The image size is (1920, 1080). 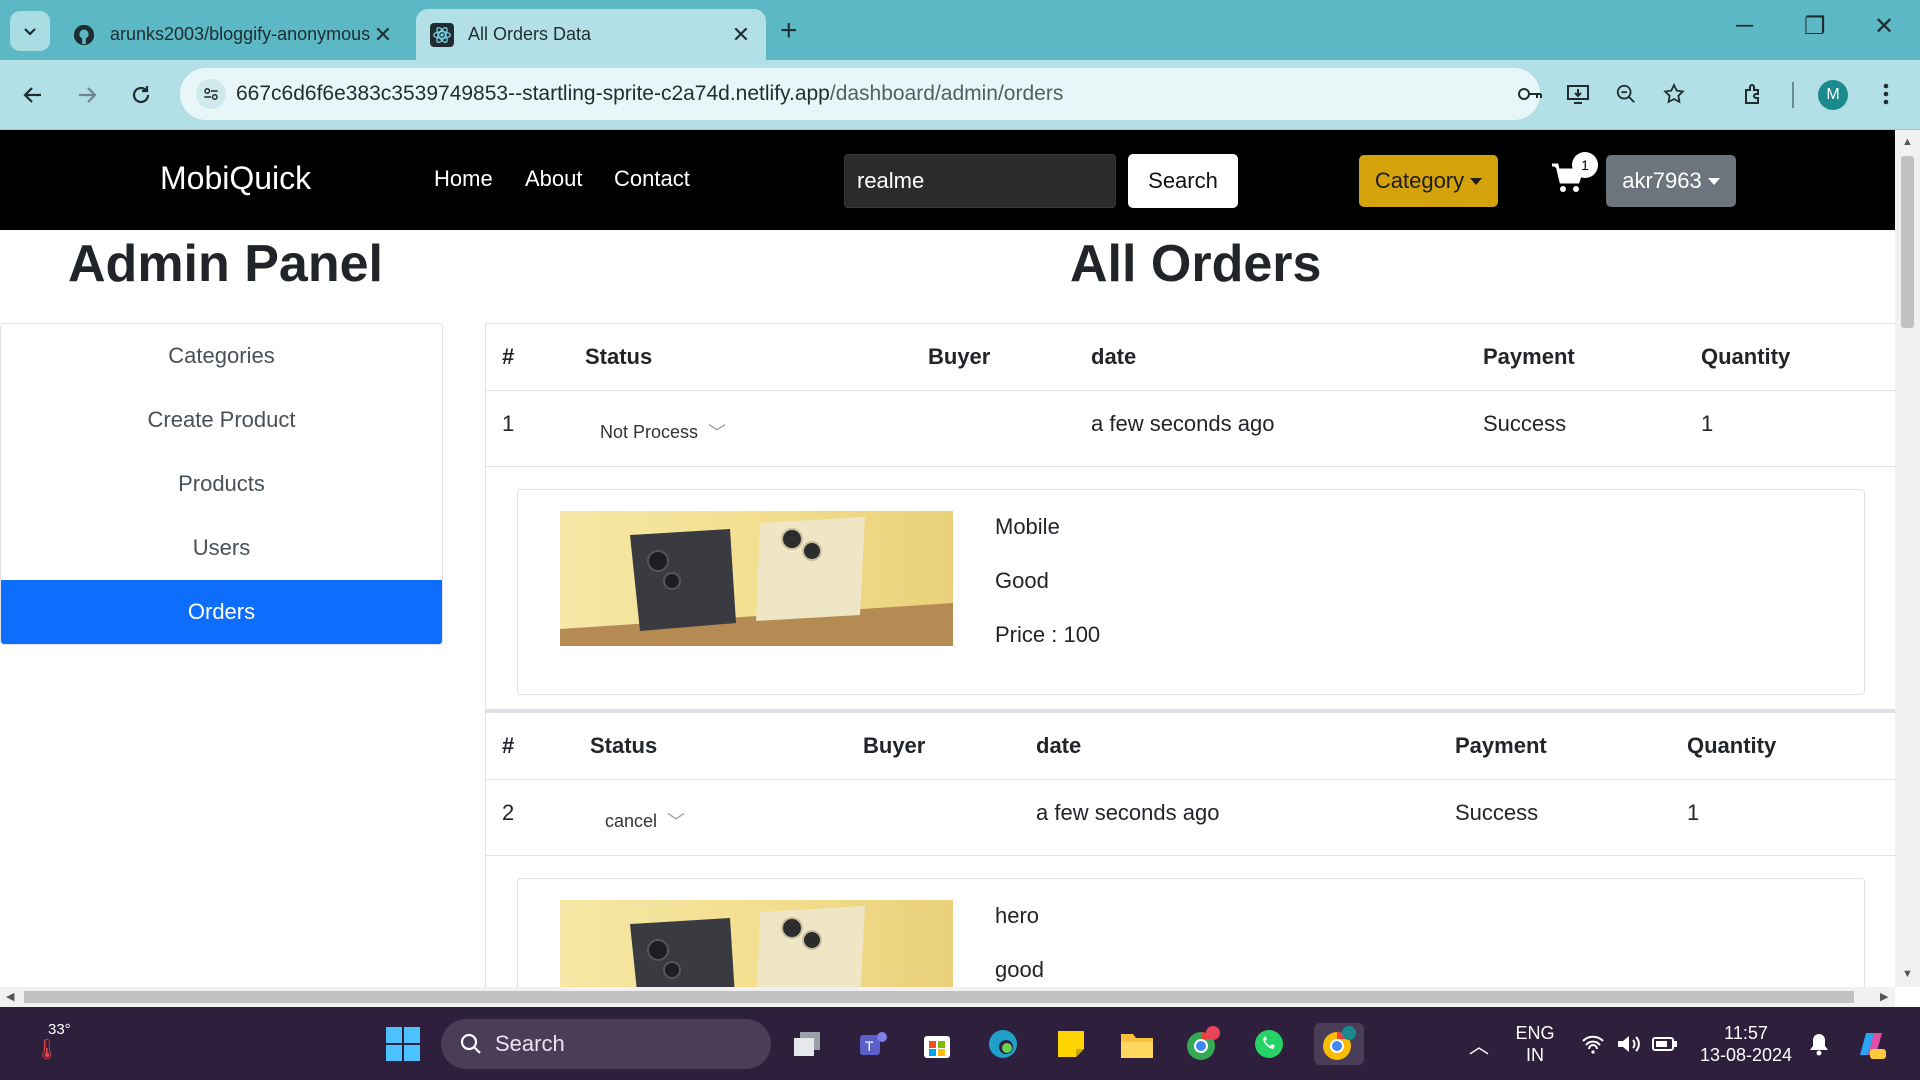 I want to click on edge-icon, so click(x=1003, y=1044).